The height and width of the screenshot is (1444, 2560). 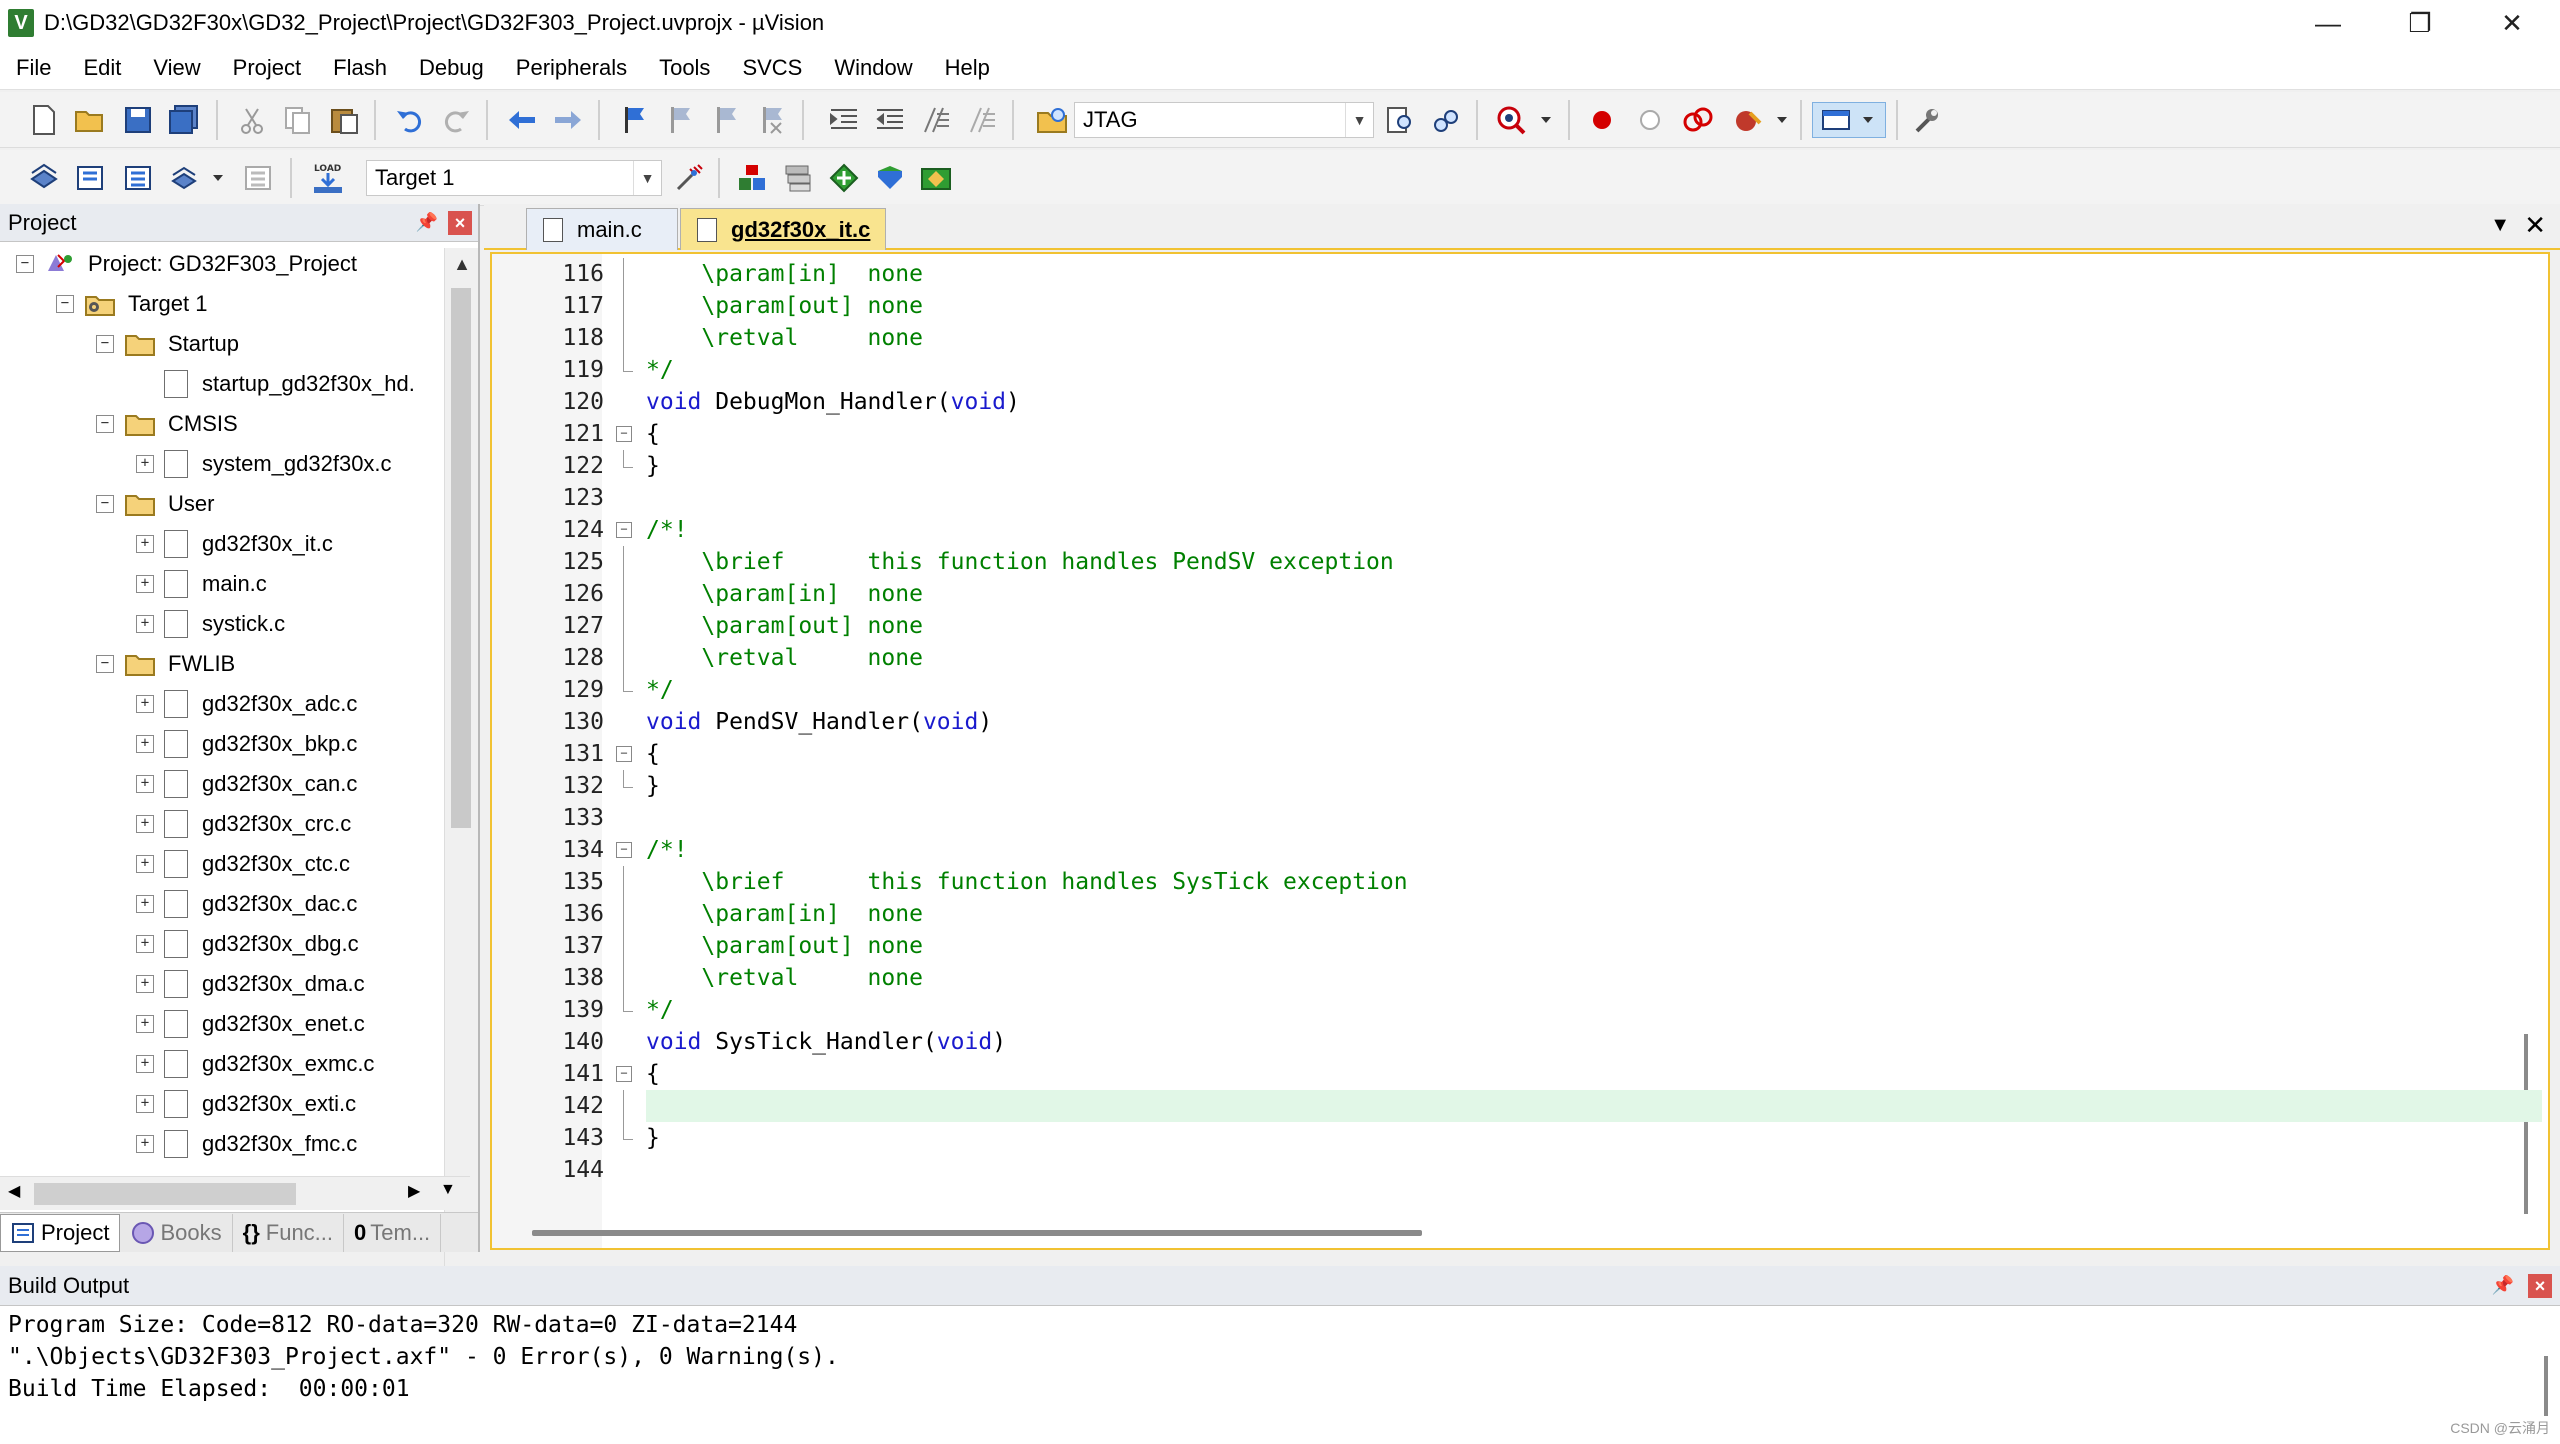 What do you see at coordinates (1520, 1042) in the screenshot?
I see `code-line: 140 void SysTick_Handler(void)` at bounding box center [1520, 1042].